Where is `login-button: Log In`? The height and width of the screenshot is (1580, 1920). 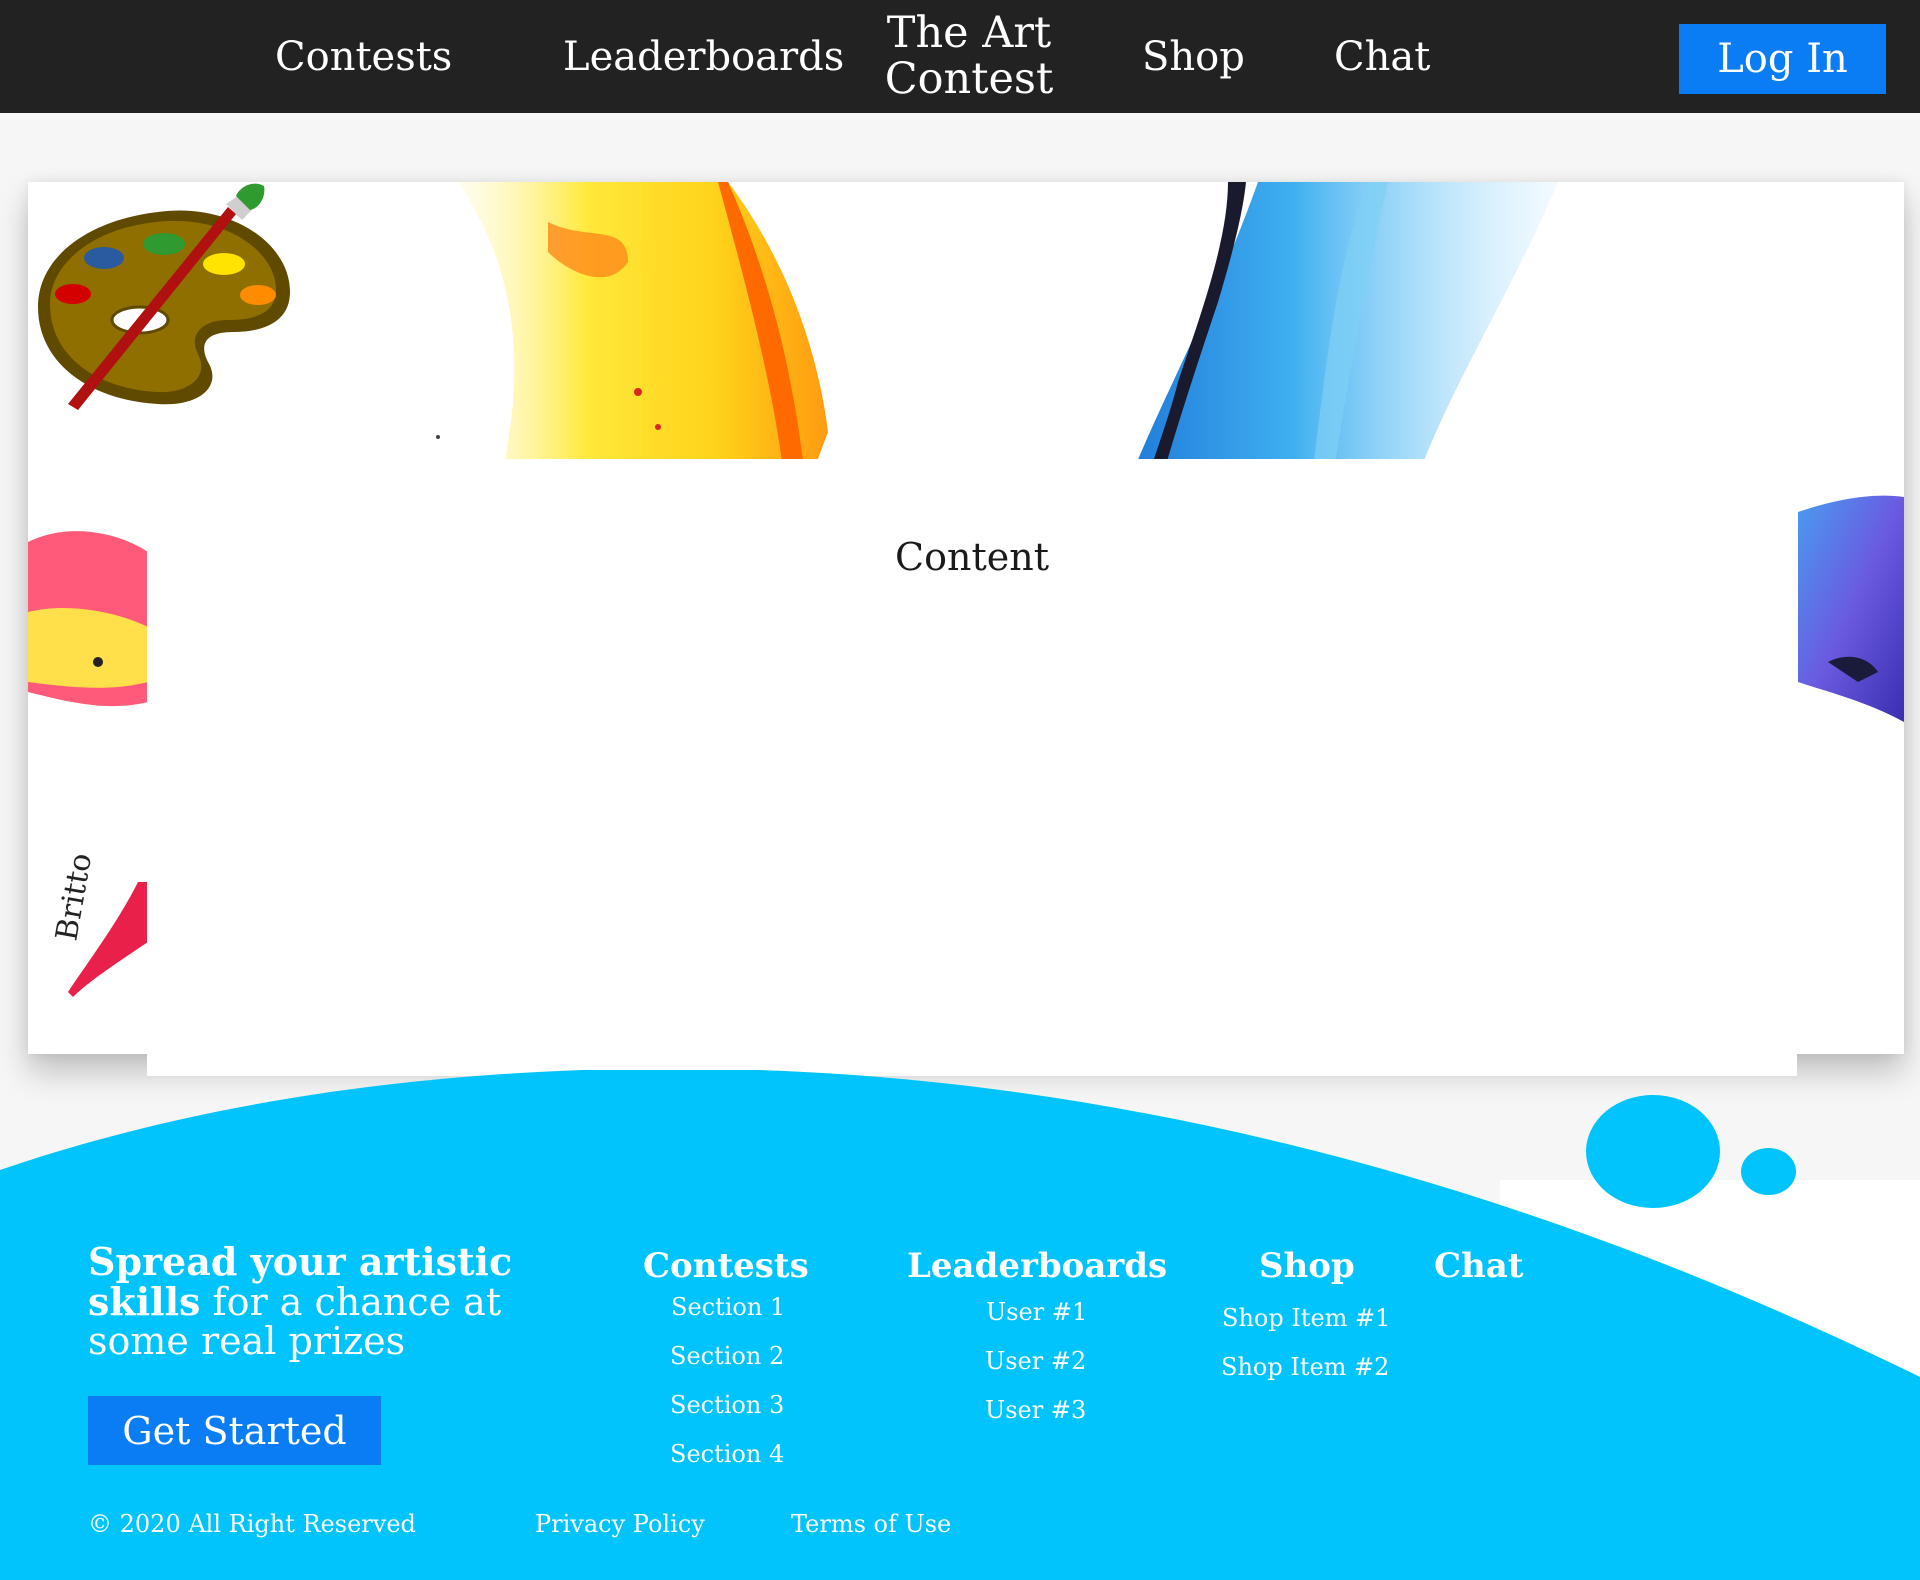
login-button: Log In is located at coordinates (1782, 59).